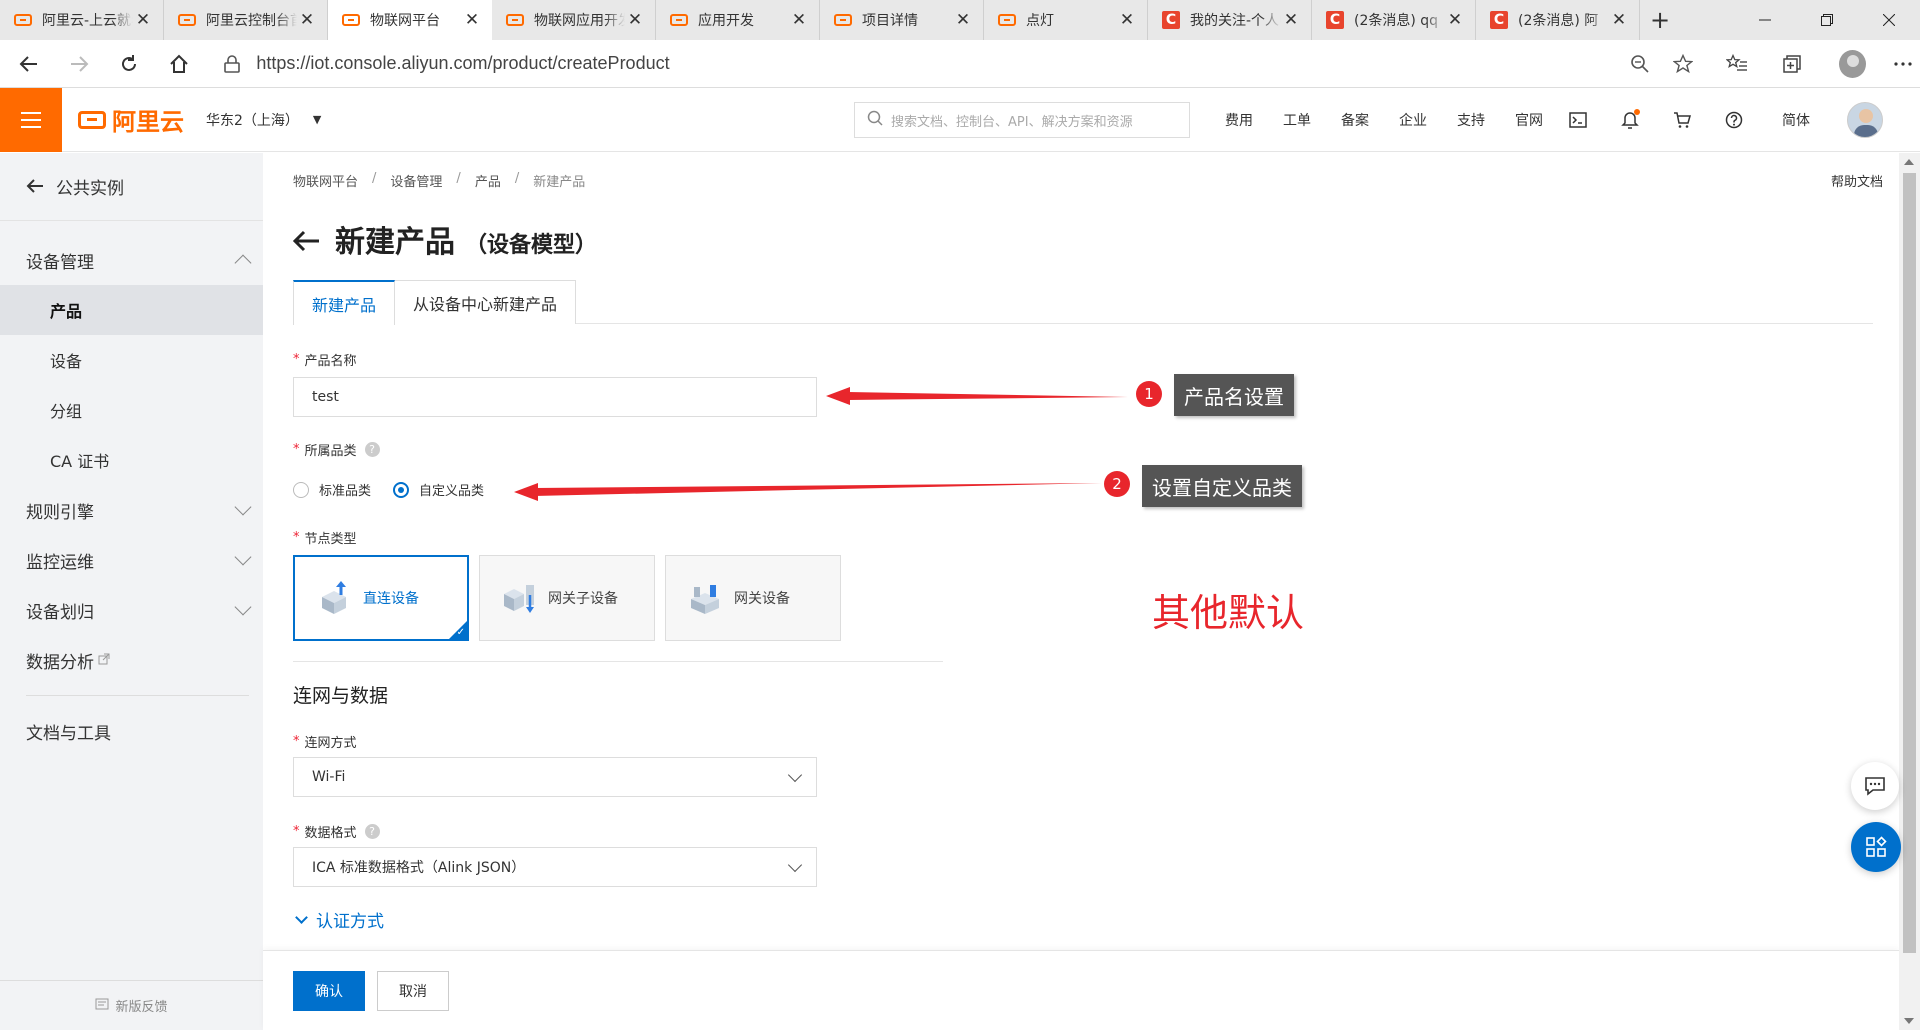  I want to click on feedback-link: 新版反馈, so click(131, 1005).